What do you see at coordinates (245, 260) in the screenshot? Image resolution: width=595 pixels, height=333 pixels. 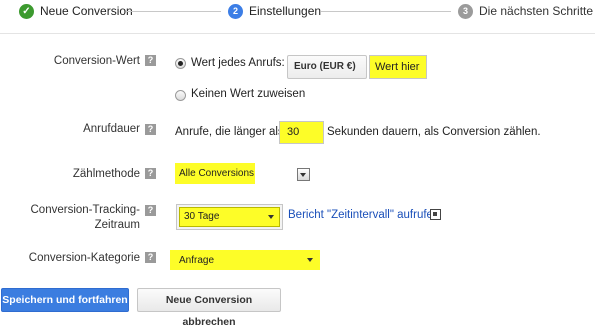 I see `category-select: Anfrage` at bounding box center [245, 260].